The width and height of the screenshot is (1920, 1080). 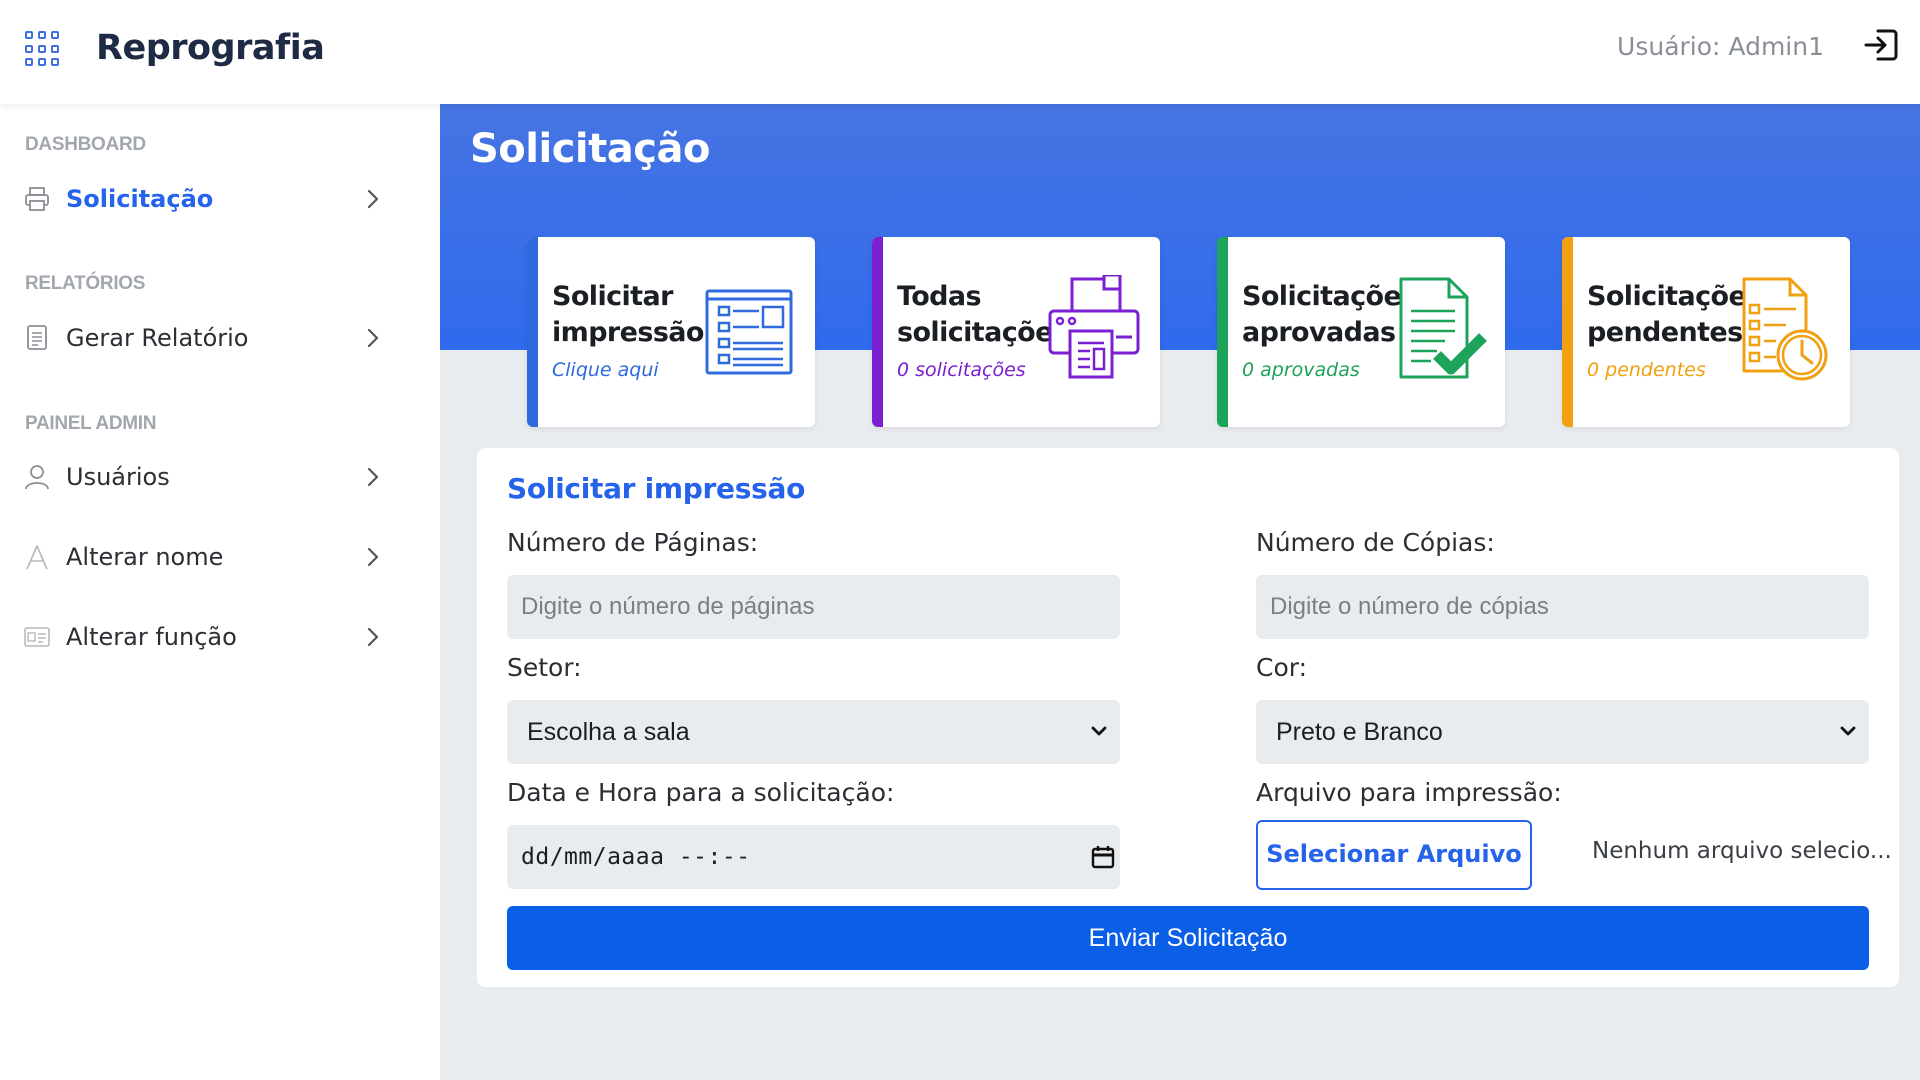 What do you see at coordinates (1409, 792) in the screenshot?
I see `file-label: Arquivo para impressão:` at bounding box center [1409, 792].